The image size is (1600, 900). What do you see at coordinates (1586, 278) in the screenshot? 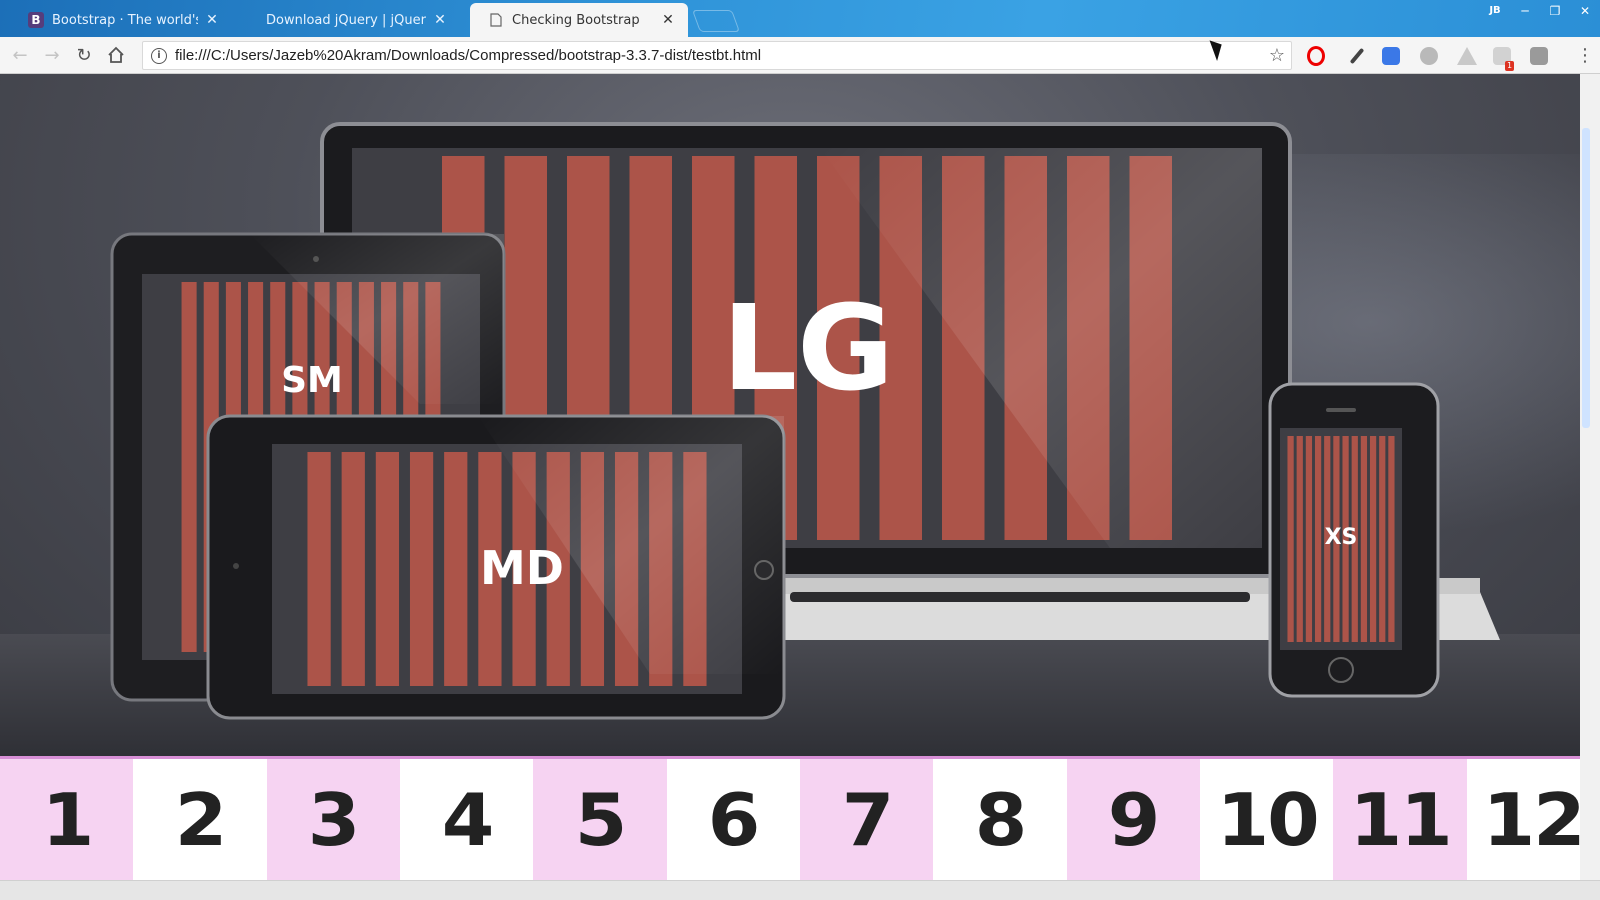
I see `scrollbar-thumb` at bounding box center [1586, 278].